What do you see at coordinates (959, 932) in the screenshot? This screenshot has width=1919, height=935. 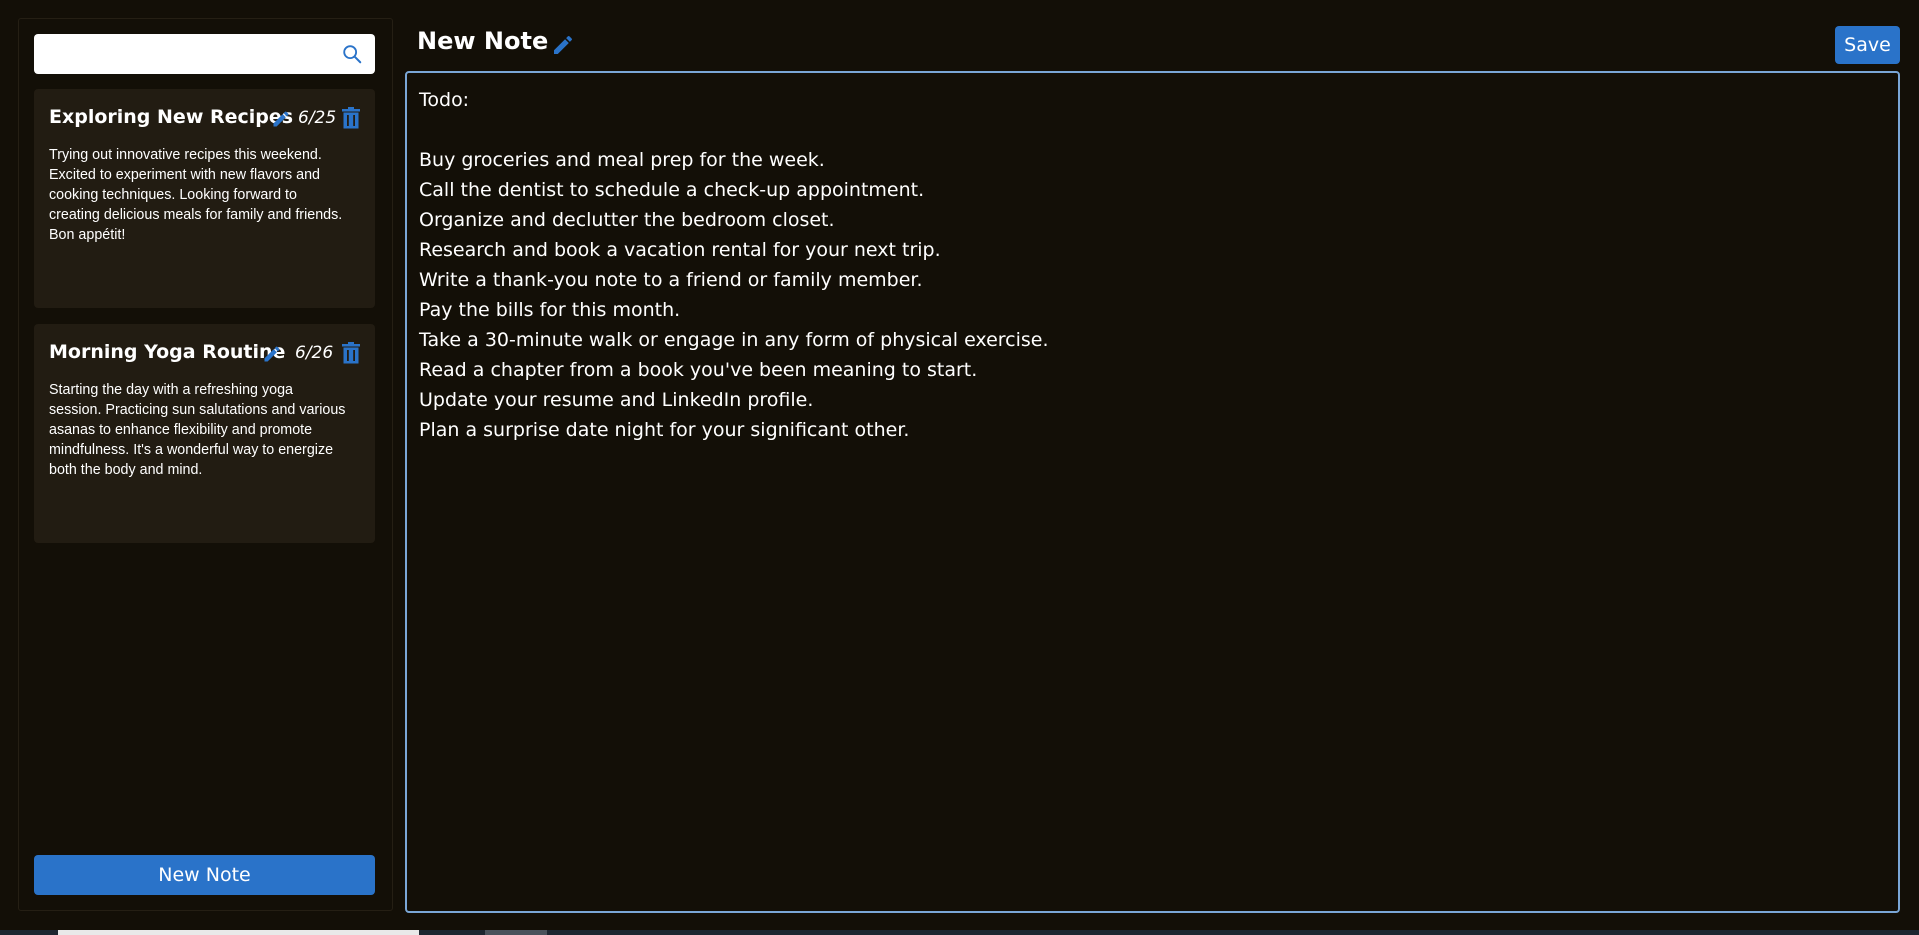 I see `horizontal-scrollbar` at bounding box center [959, 932].